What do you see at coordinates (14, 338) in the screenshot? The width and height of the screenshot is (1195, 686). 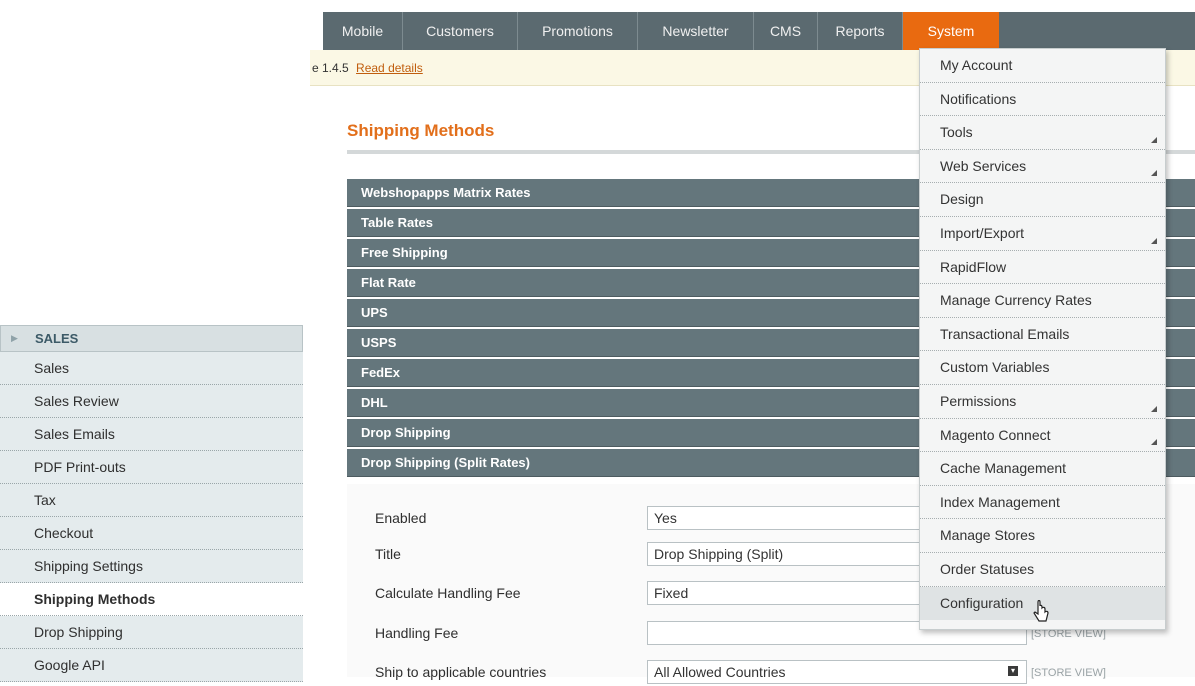 I see `expand-arrow-icon: ▶` at bounding box center [14, 338].